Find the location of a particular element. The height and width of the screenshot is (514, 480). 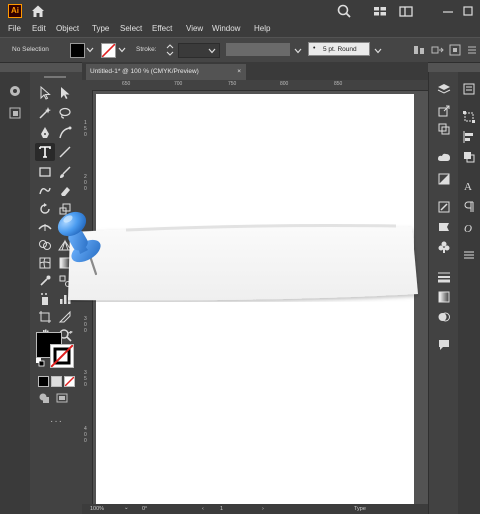

stroke-color-box is located at coordinates (62, 356).